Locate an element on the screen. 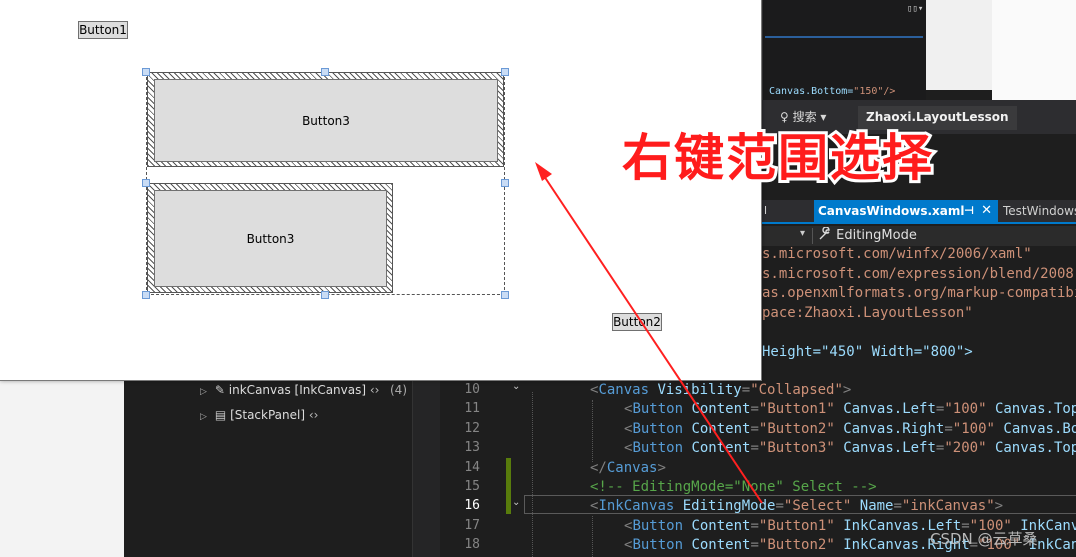  code-text: <!-- EditingMode="None" Select --> is located at coordinates (733, 487).